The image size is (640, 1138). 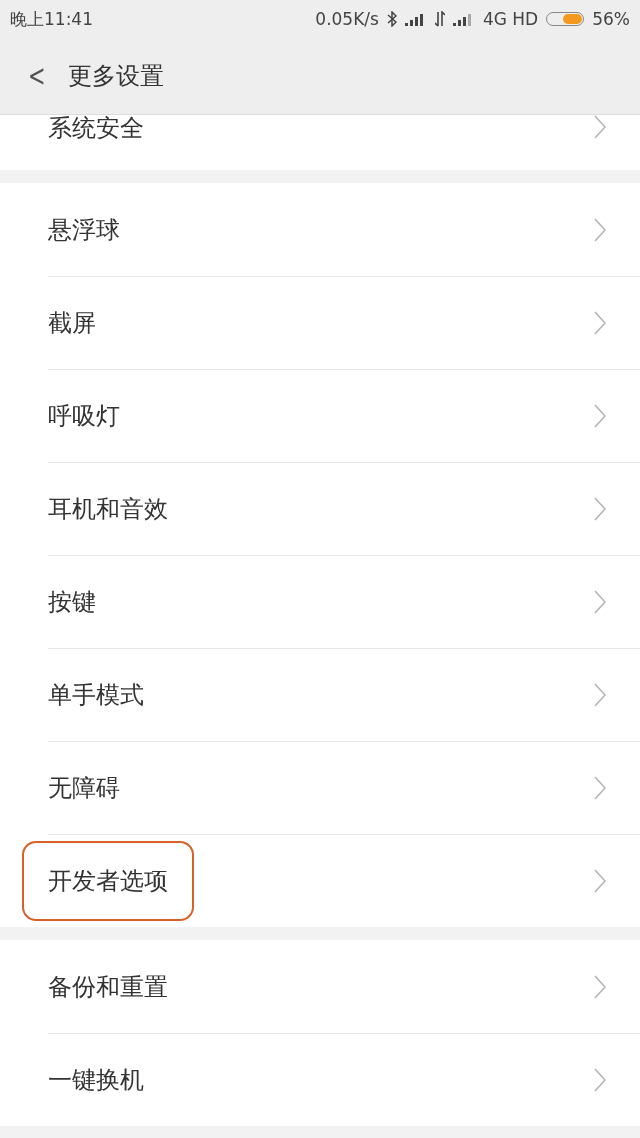 What do you see at coordinates (347, 19) in the screenshot?
I see `network-speed: 0.05K/s` at bounding box center [347, 19].